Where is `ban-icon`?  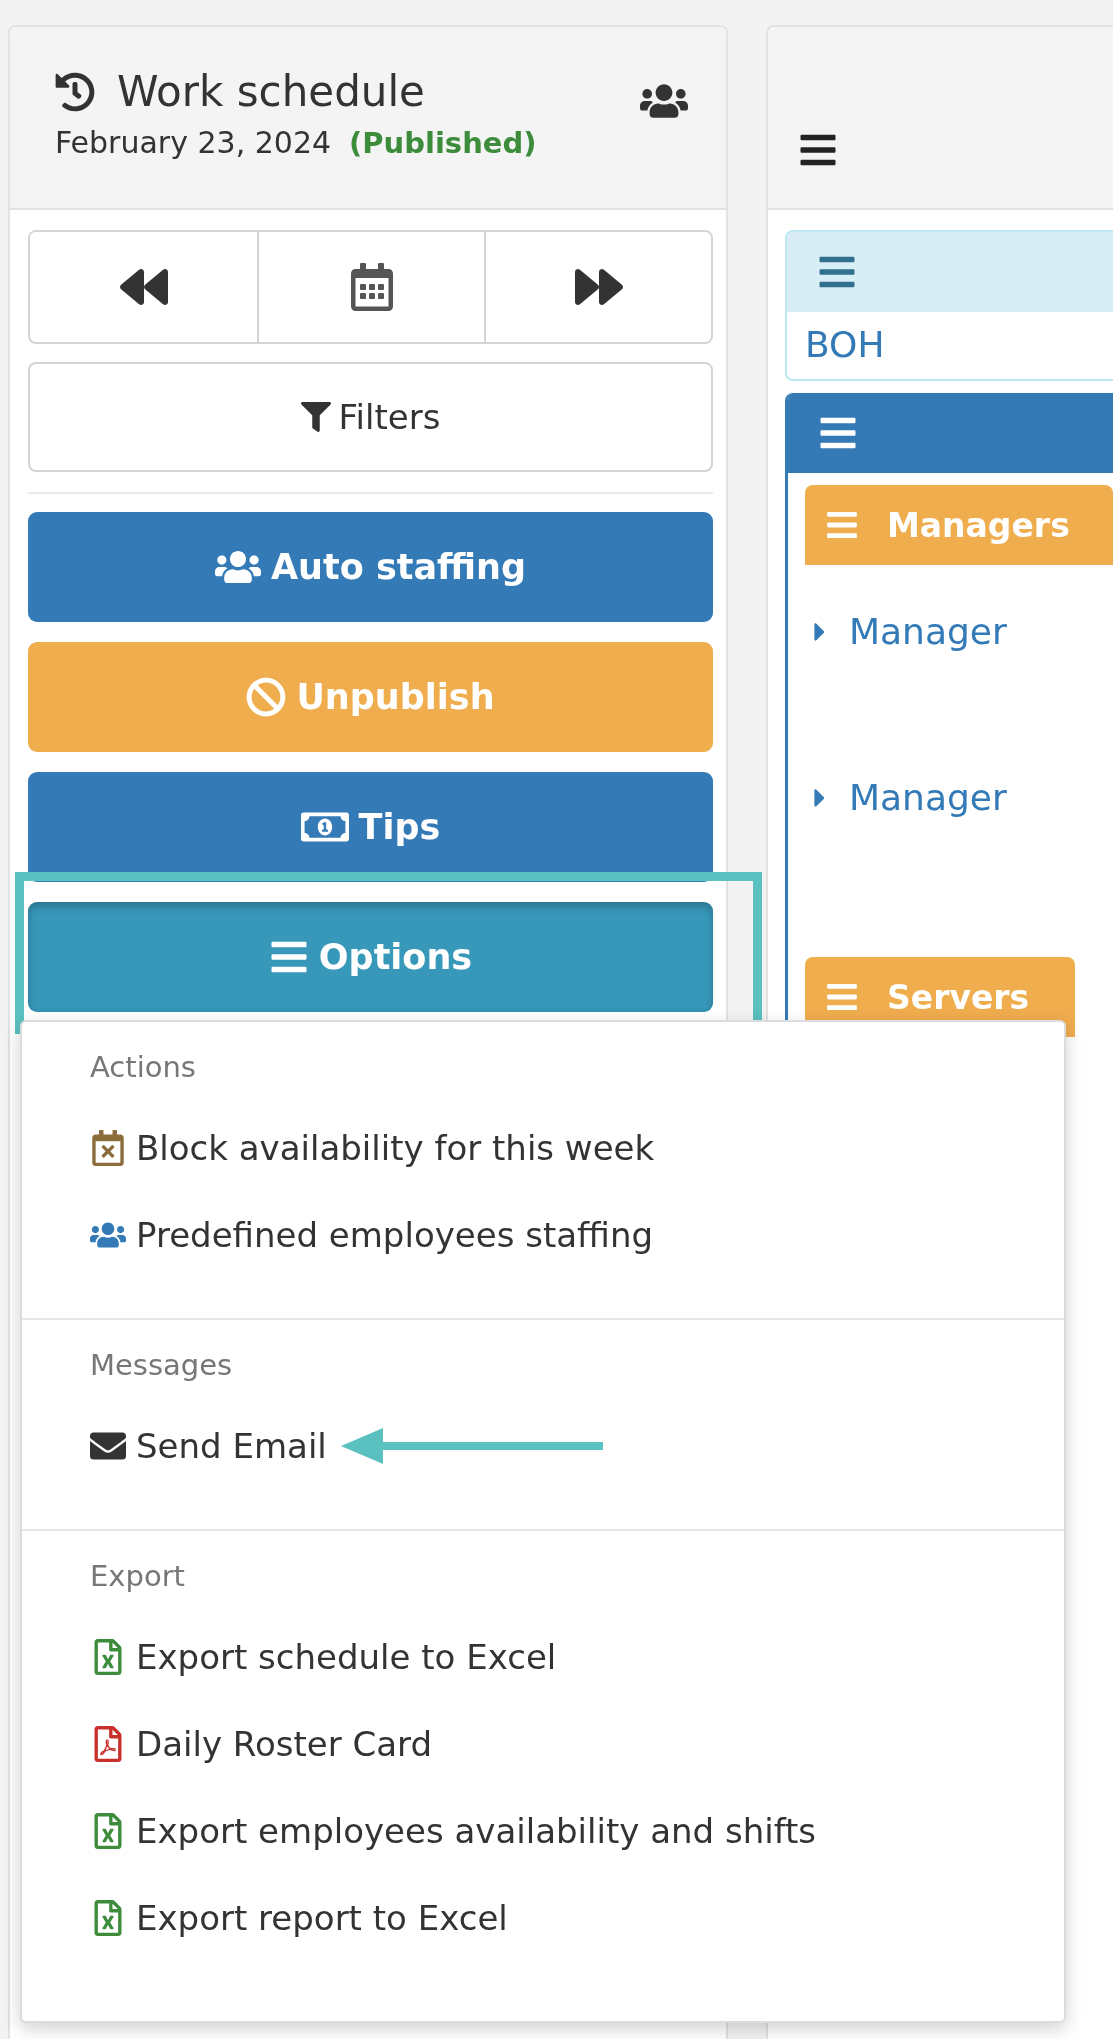 ban-icon is located at coordinates (266, 697).